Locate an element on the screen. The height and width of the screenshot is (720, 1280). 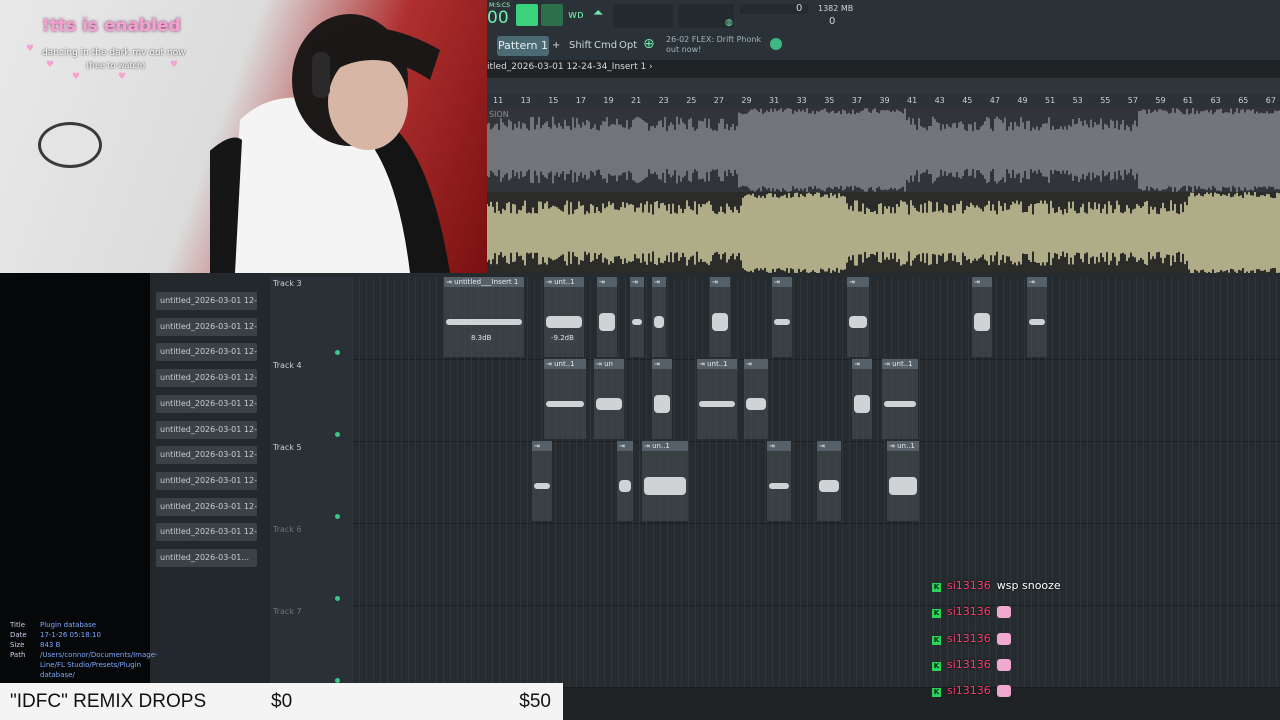
donation-title: "IDFC" REMIX DROPS is located at coordinates (108, 701).